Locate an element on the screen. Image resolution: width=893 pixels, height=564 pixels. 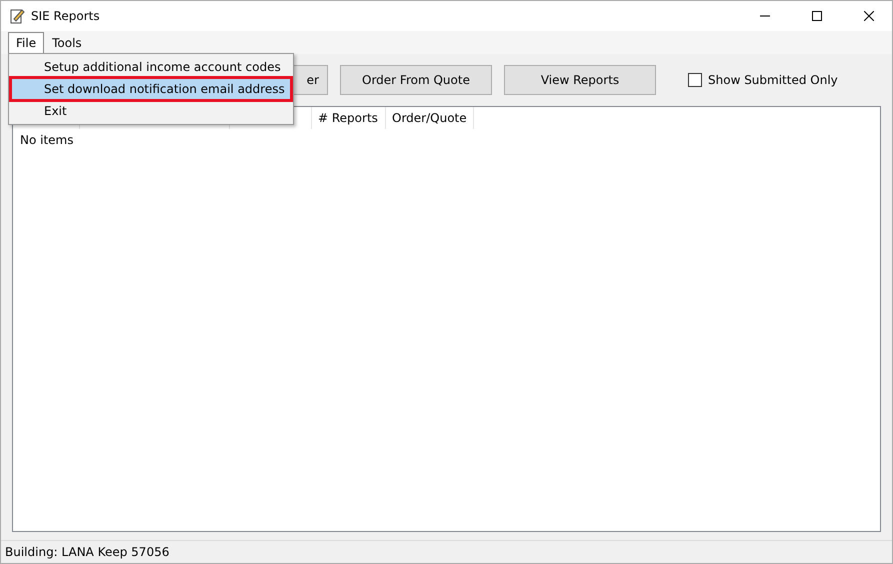
window-title: SIE Reports is located at coordinates (66, 16).